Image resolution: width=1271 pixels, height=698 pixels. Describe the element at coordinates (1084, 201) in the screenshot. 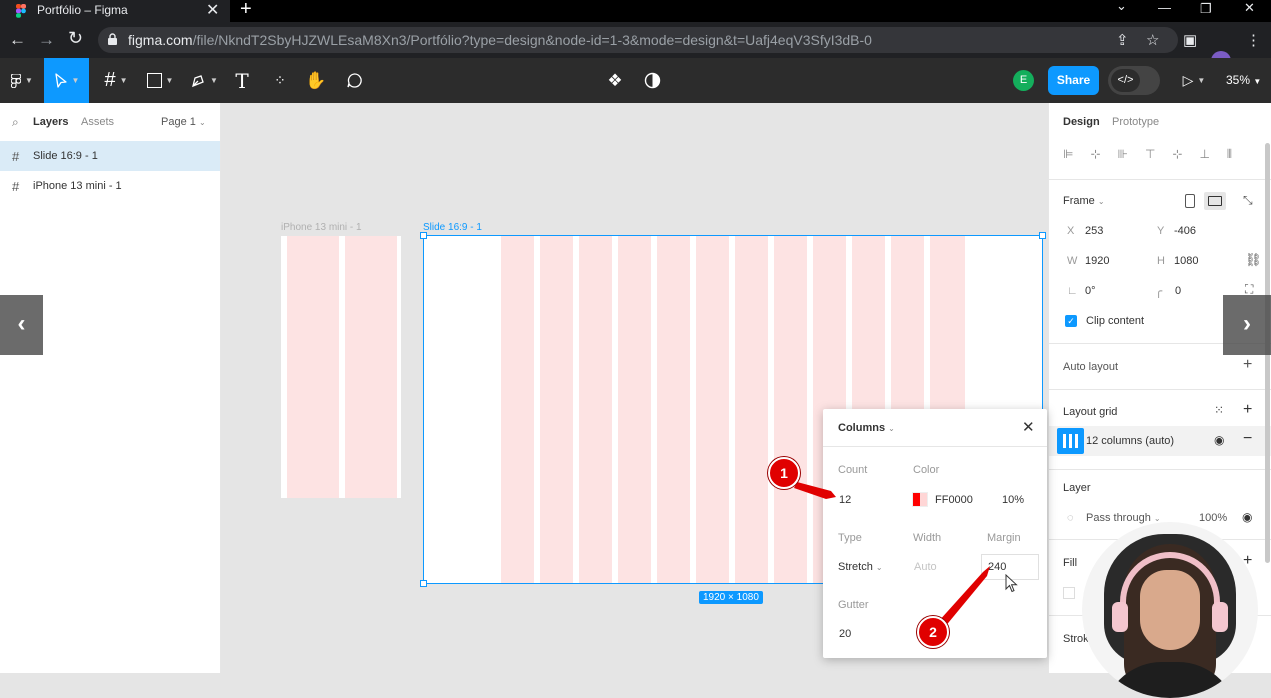

I see `frame-section-title: Frame ⌄` at that location.